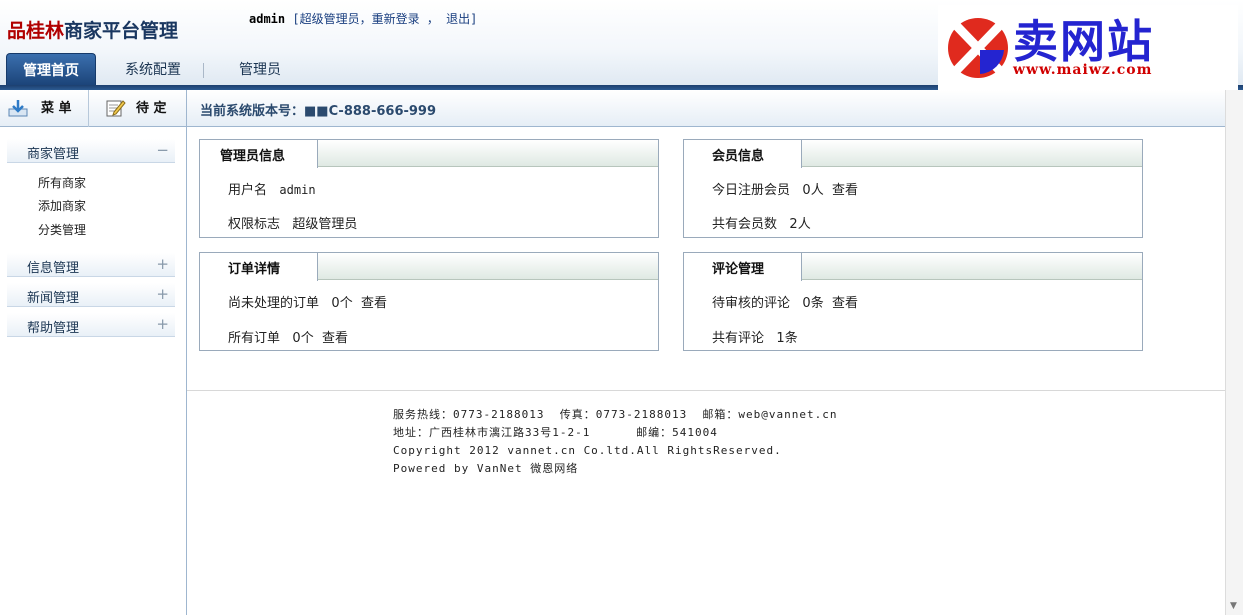  What do you see at coordinates (254, 224) in the screenshot?
I see `role-label: 权限标志` at bounding box center [254, 224].